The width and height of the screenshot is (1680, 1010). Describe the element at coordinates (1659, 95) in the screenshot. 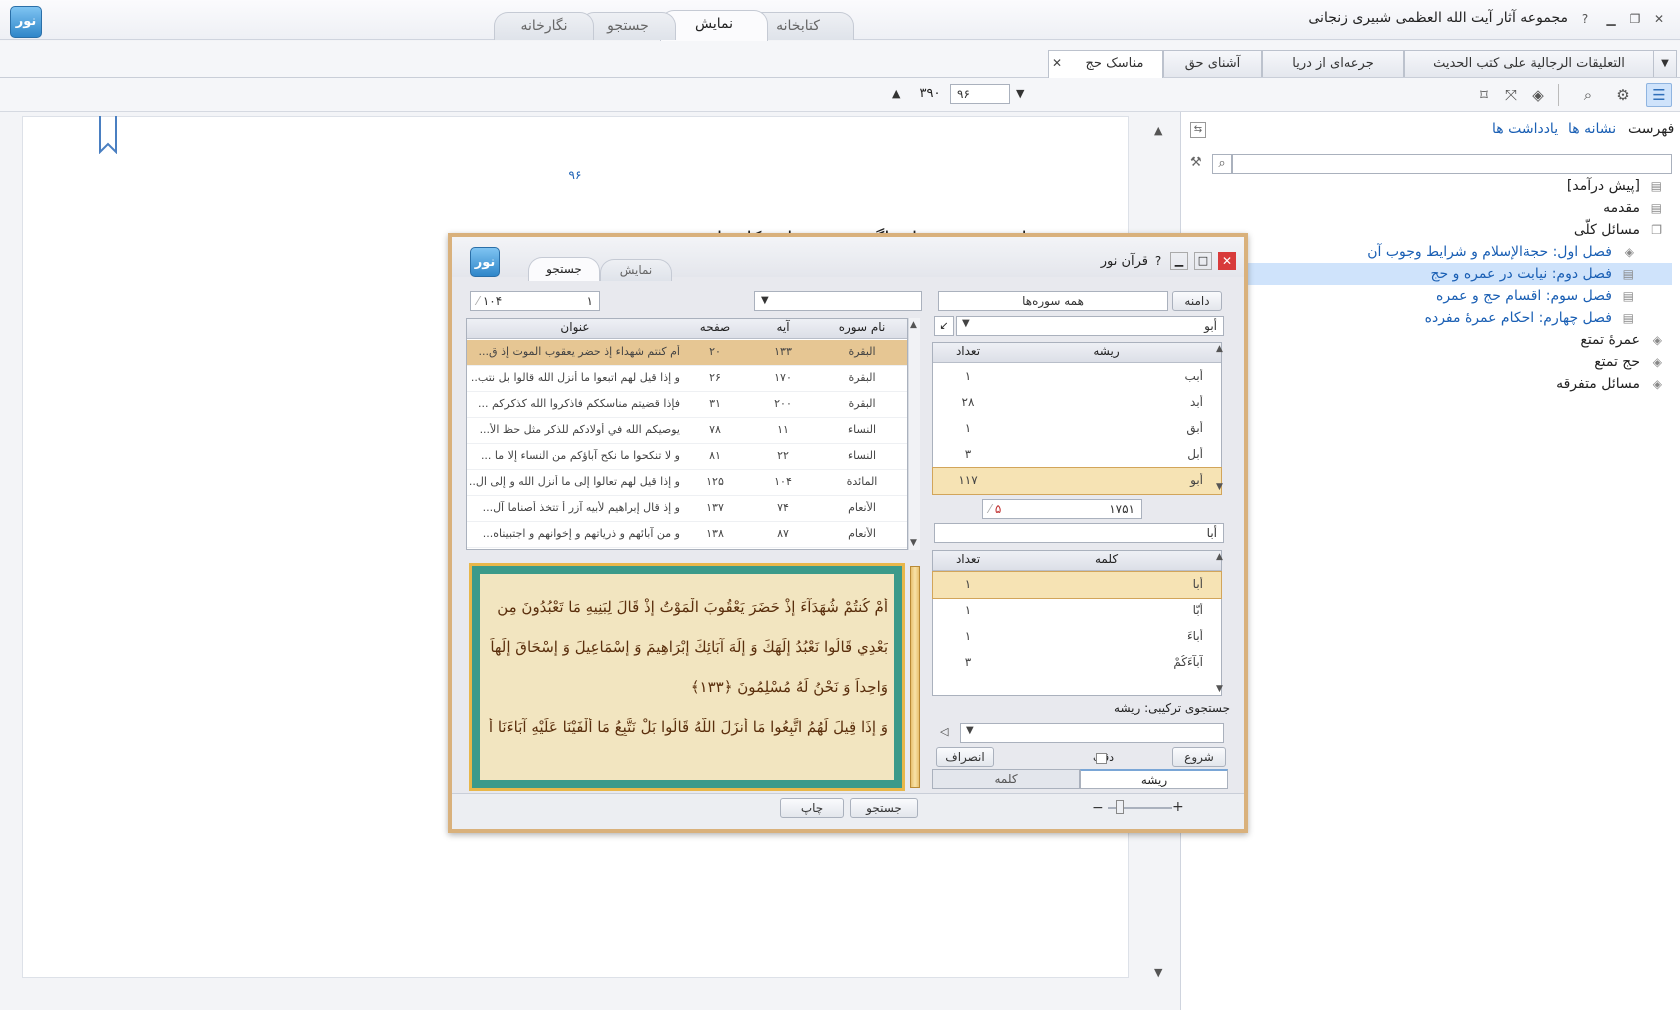

I see `toc-list-icon: ☰` at that location.